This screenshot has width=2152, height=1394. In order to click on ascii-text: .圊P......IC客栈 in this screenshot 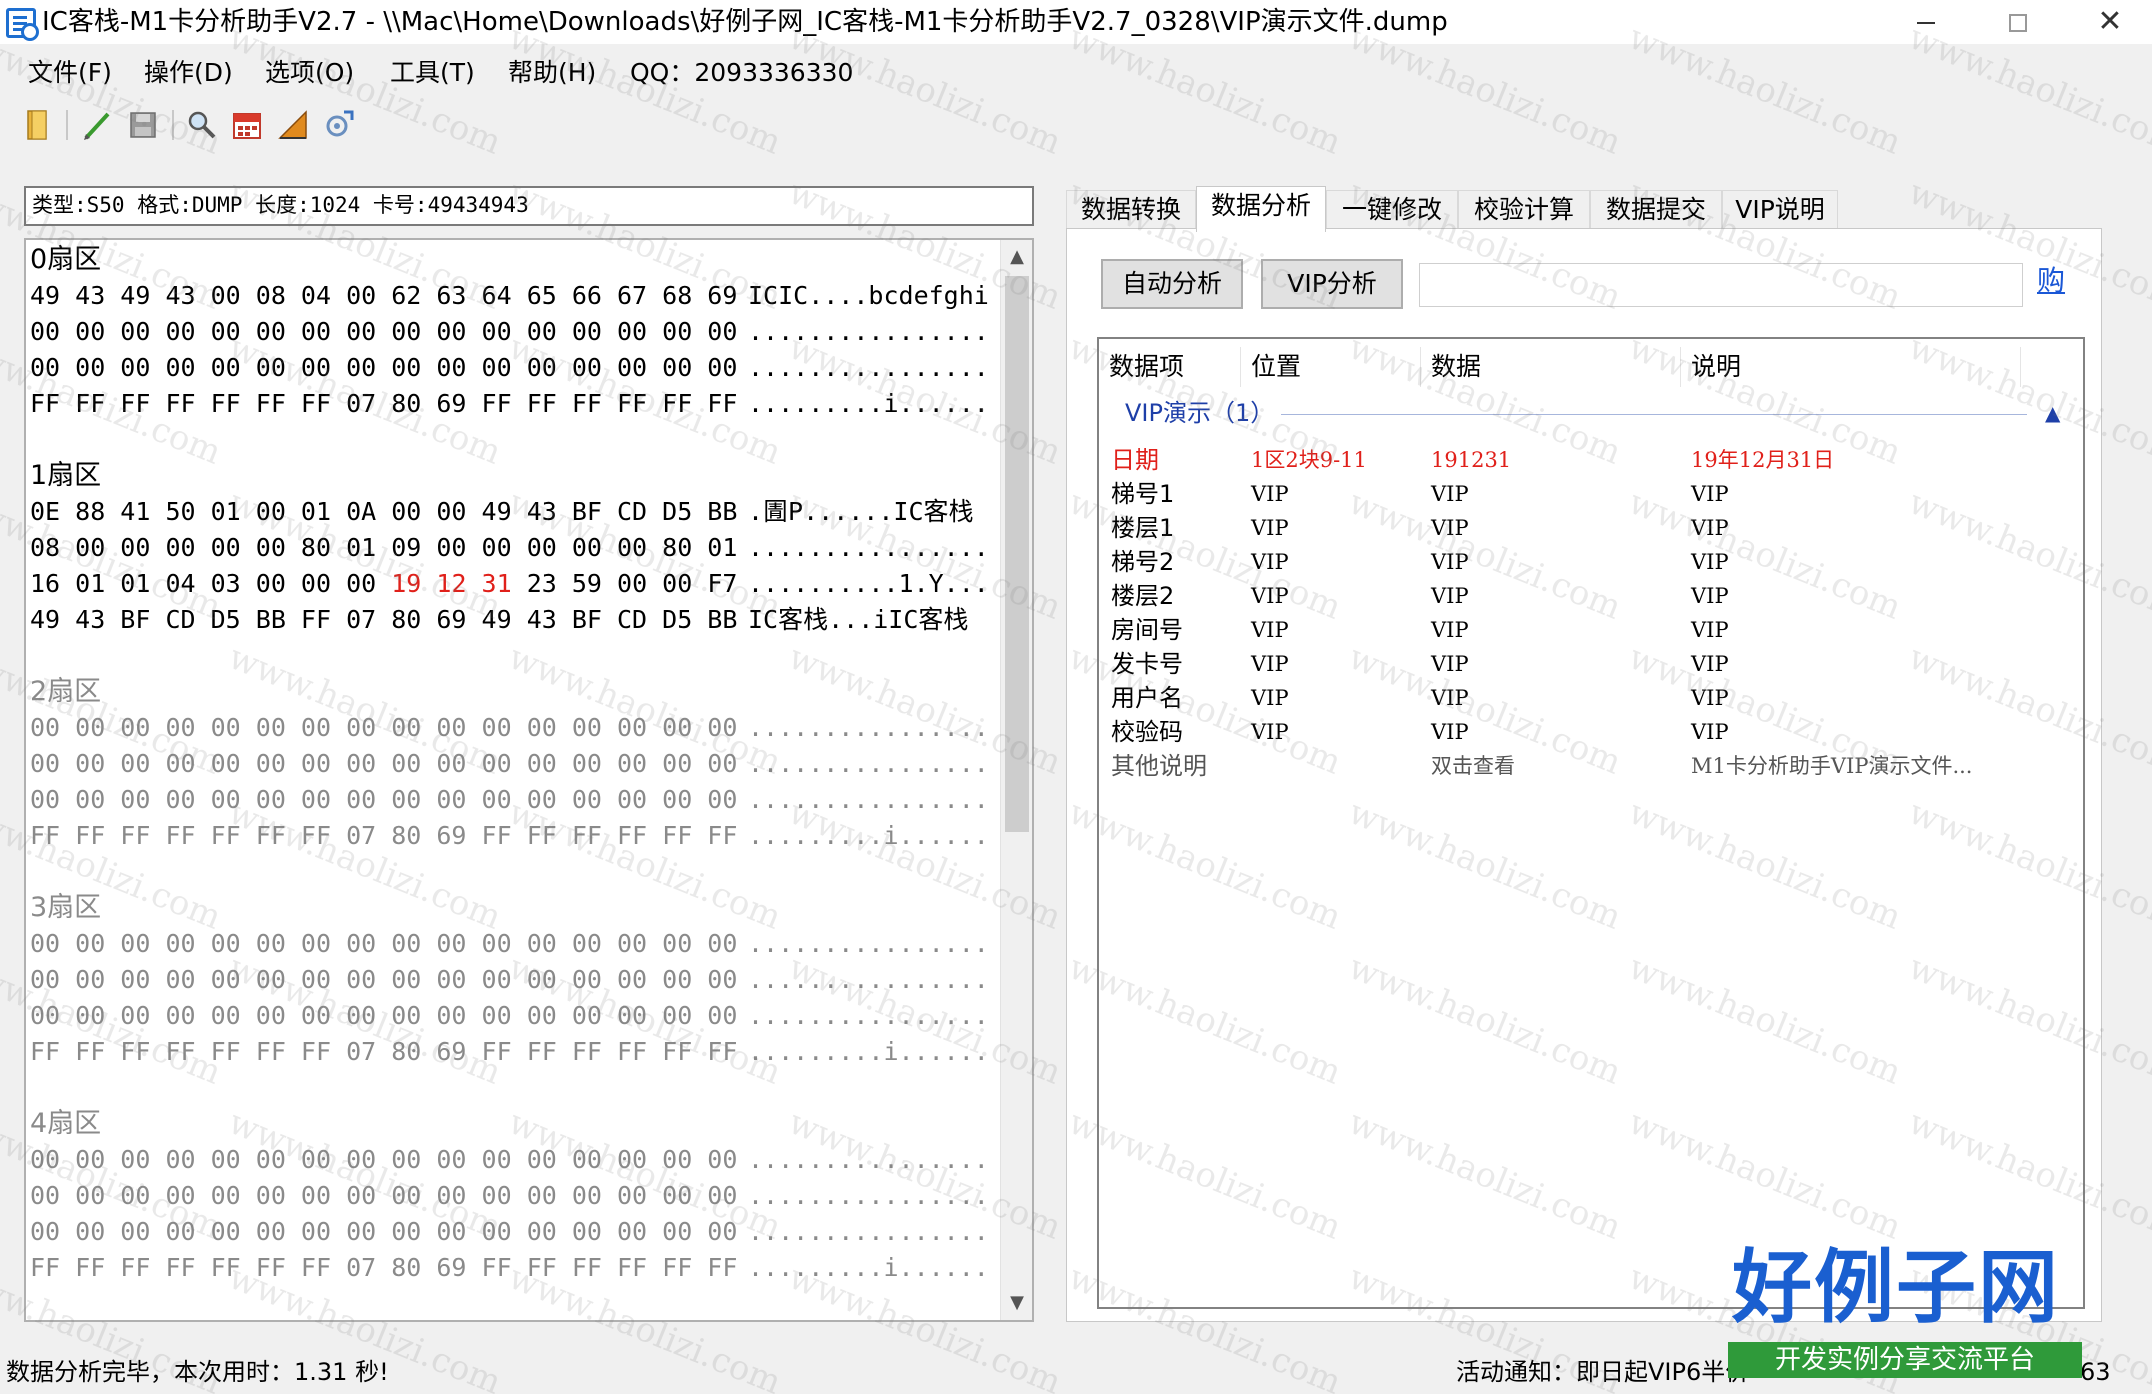, I will do `click(861, 511)`.